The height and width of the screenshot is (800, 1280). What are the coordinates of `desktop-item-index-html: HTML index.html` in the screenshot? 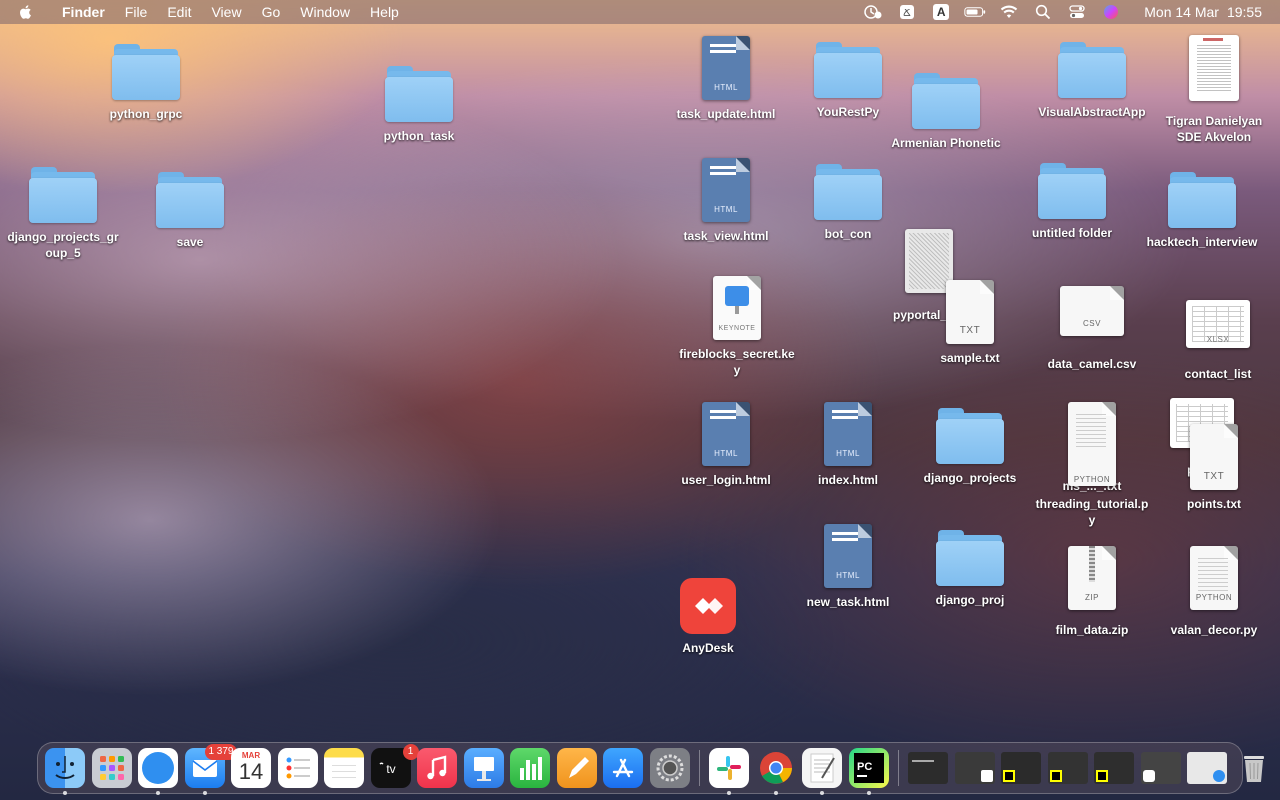 It's located at (848, 445).